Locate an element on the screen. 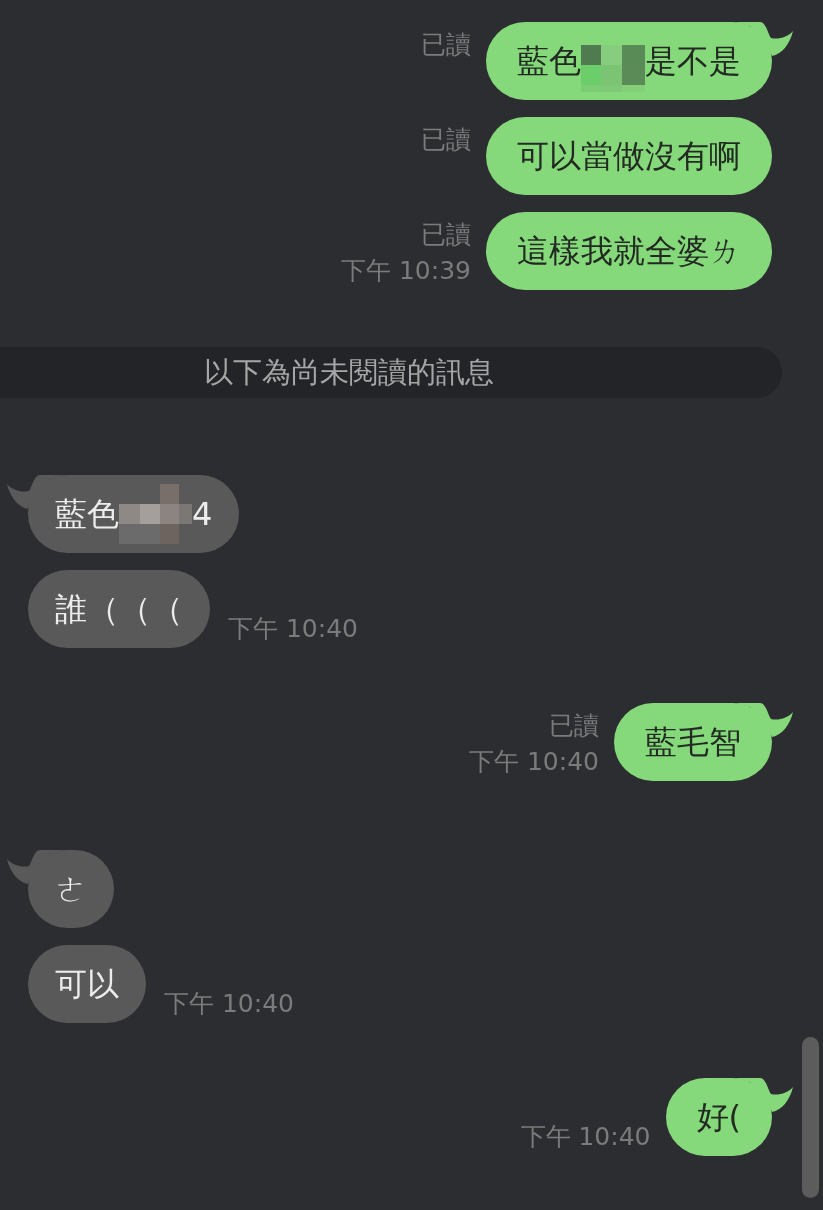  unread-banner: 以下為尚未閱讀的訊息 is located at coordinates (391, 372).